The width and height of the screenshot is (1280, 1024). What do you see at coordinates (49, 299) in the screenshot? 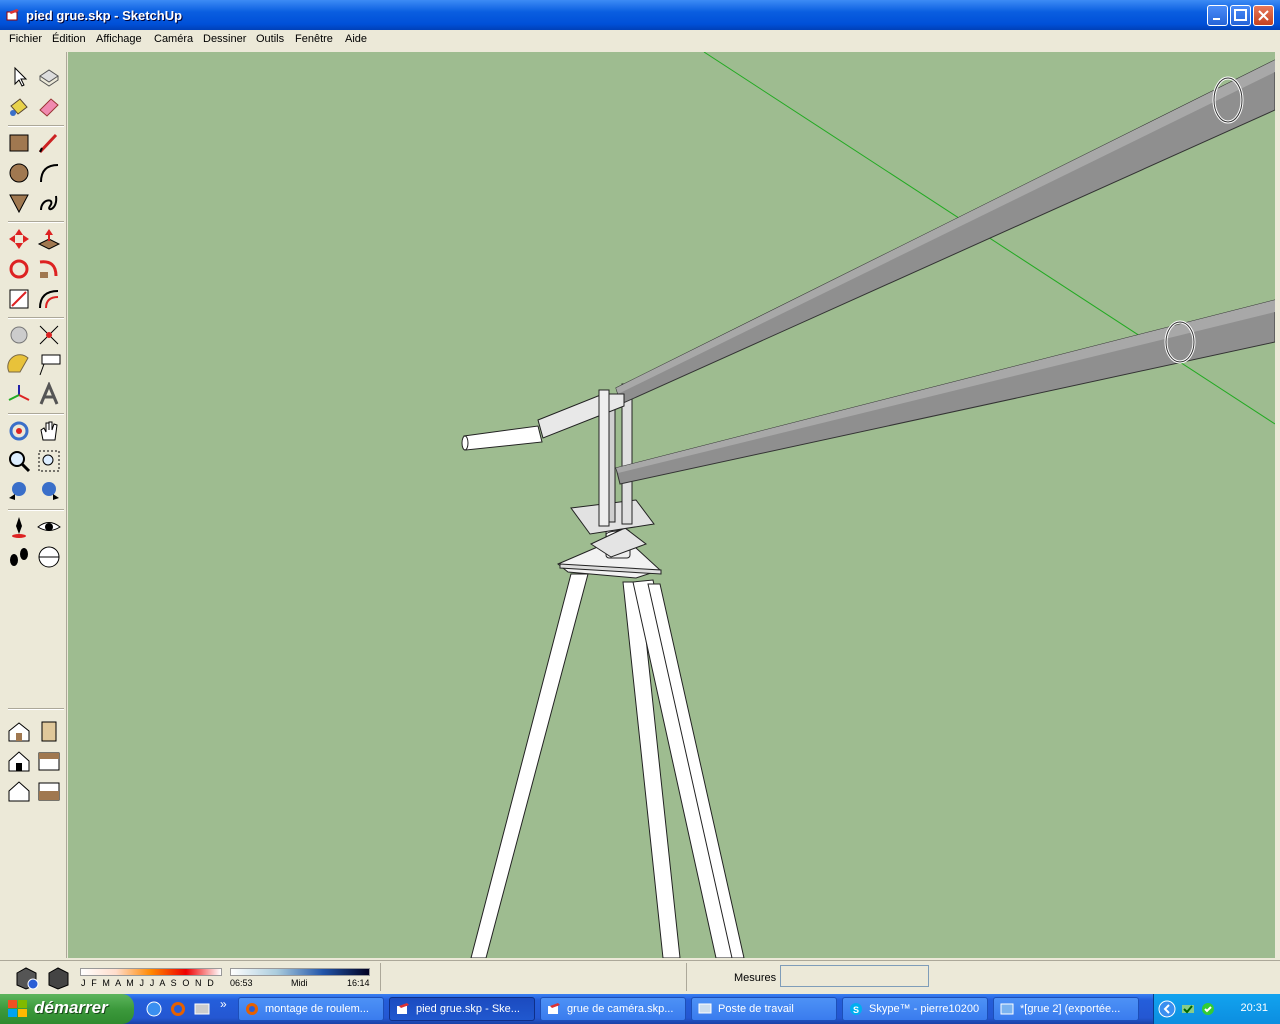
I see `offset-tool` at bounding box center [49, 299].